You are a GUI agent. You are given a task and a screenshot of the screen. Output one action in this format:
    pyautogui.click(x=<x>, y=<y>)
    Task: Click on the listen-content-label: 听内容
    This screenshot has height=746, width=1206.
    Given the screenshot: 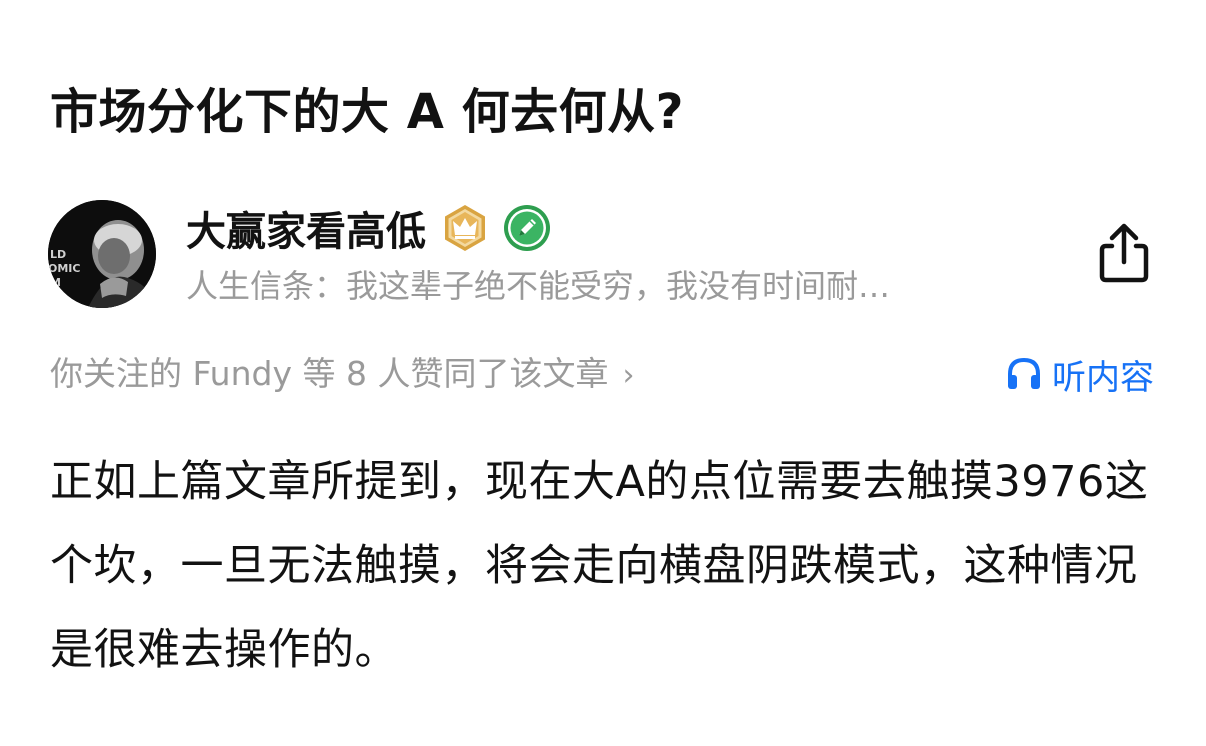 What is the action you would take?
    pyautogui.click(x=1103, y=377)
    